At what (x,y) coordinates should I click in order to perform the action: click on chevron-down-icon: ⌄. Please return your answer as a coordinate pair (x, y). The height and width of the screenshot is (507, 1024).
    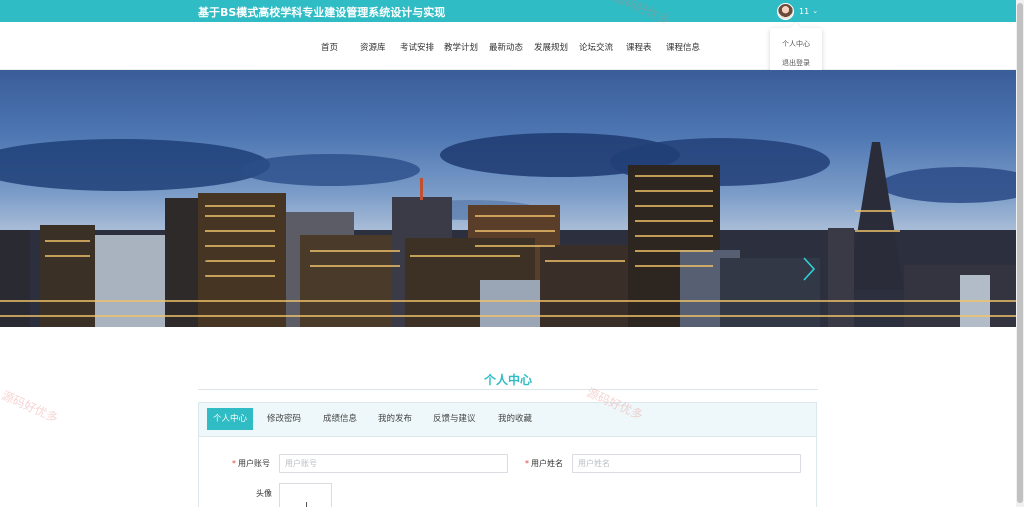
    Looking at the image, I should click on (815, 11).